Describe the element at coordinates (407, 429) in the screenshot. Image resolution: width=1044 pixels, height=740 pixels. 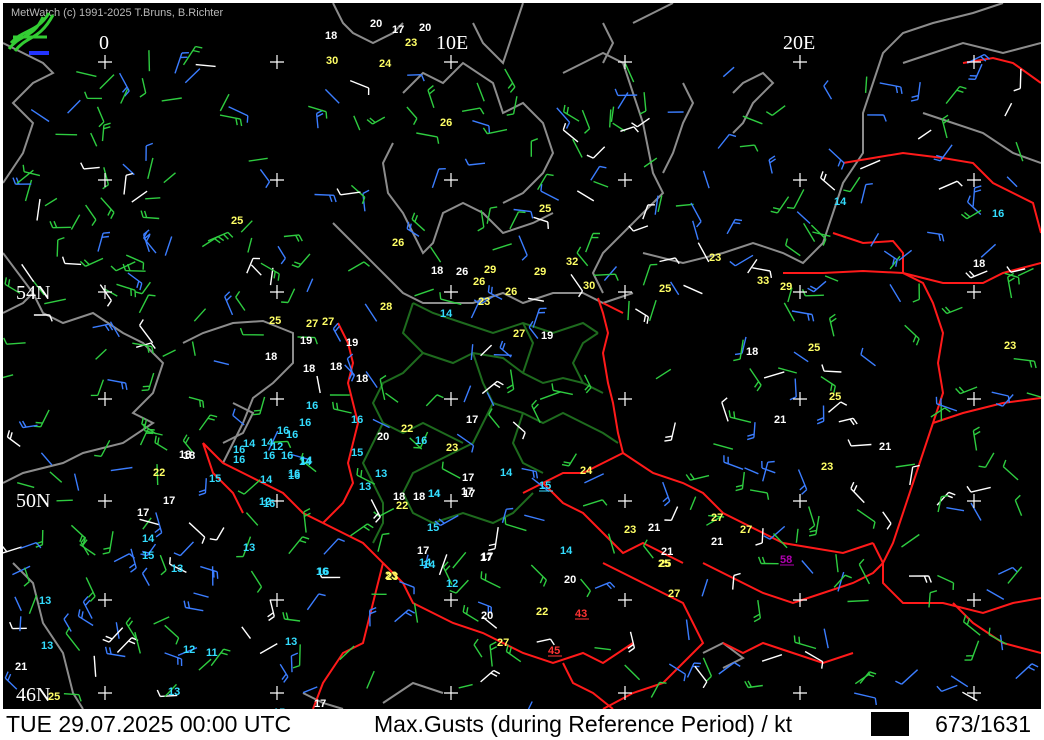
I see `station-value: 22` at that location.